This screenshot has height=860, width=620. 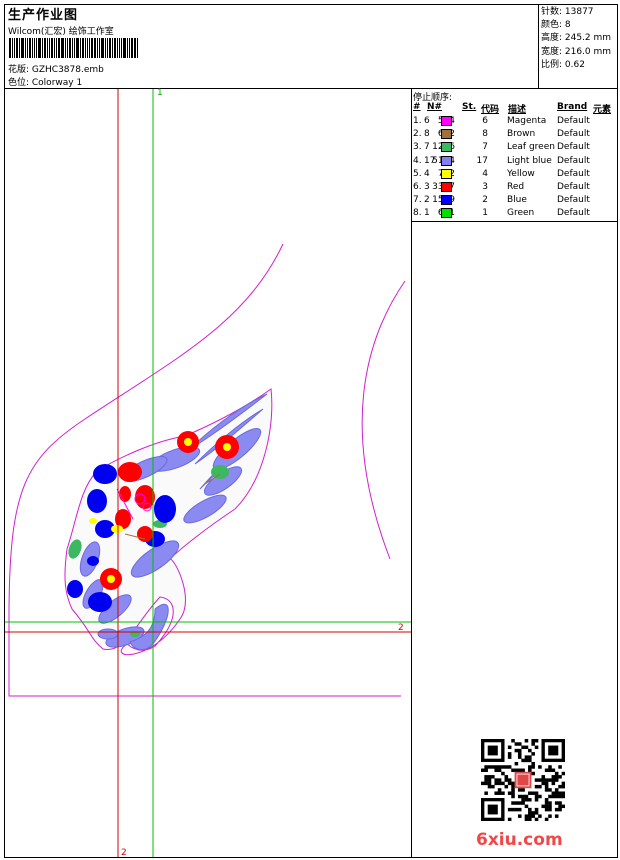 I want to click on page-title: 生产作业图, so click(x=43, y=15).